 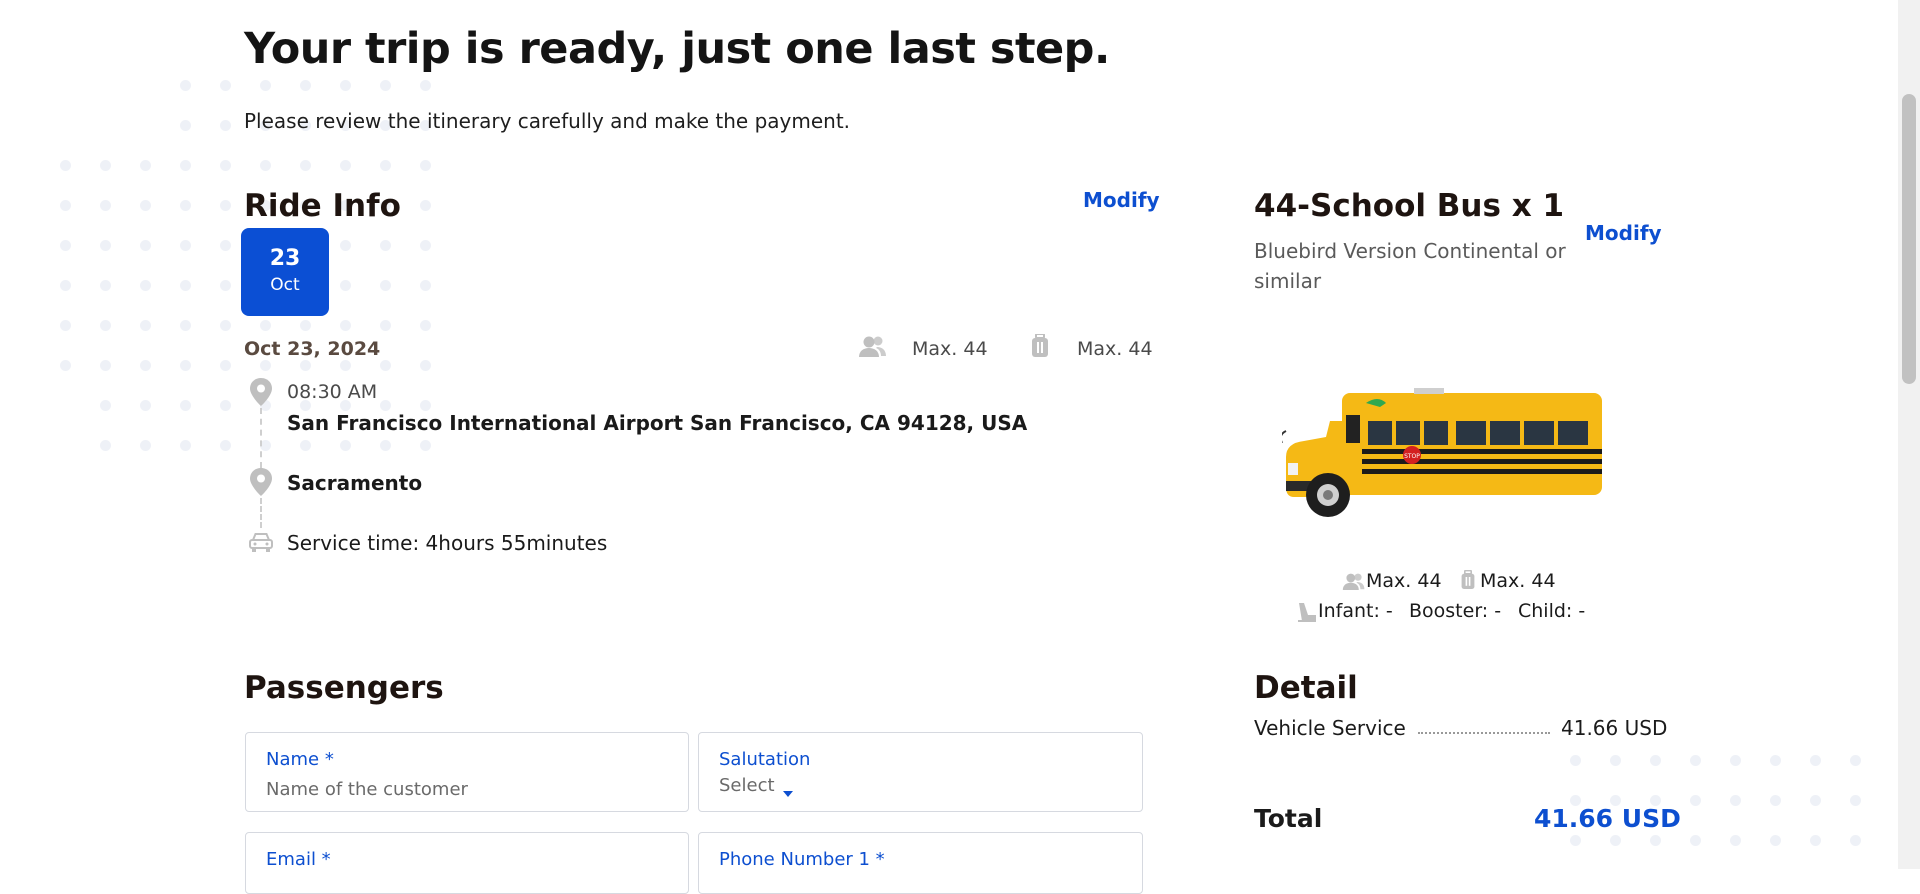 What do you see at coordinates (873, 349) in the screenshot?
I see `passengers-icon` at bounding box center [873, 349].